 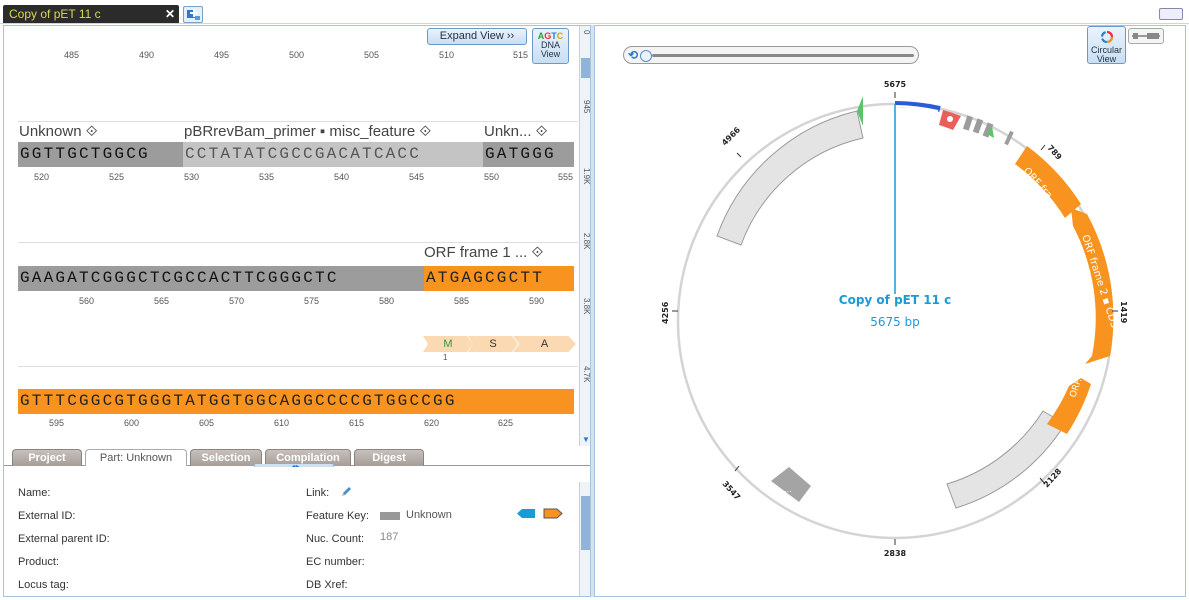 What do you see at coordinates (1171, 14) in the screenshot?
I see `window-layout-button` at bounding box center [1171, 14].